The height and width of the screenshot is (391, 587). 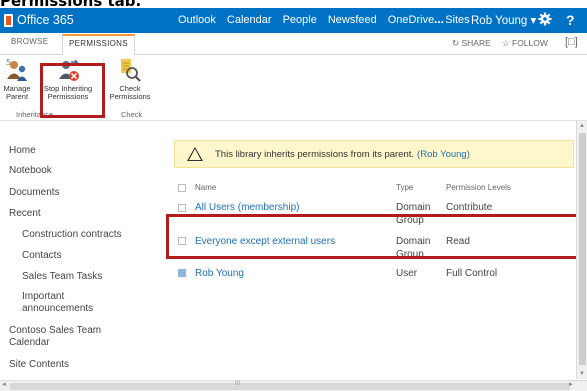 What do you see at coordinates (352, 20) in the screenshot?
I see `suite-nav-newsfeed: Newsfeed` at bounding box center [352, 20].